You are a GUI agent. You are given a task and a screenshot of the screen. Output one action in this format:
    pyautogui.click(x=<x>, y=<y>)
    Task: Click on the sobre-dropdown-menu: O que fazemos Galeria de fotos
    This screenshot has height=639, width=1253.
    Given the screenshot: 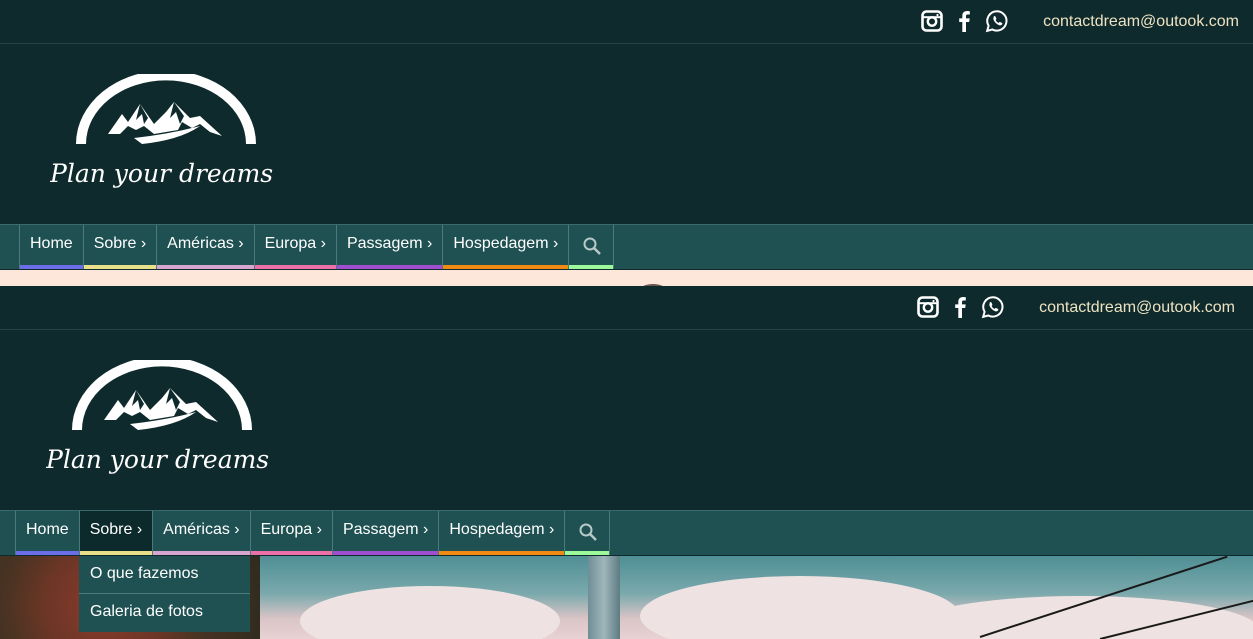 What is the action you would take?
    pyautogui.click(x=164, y=594)
    